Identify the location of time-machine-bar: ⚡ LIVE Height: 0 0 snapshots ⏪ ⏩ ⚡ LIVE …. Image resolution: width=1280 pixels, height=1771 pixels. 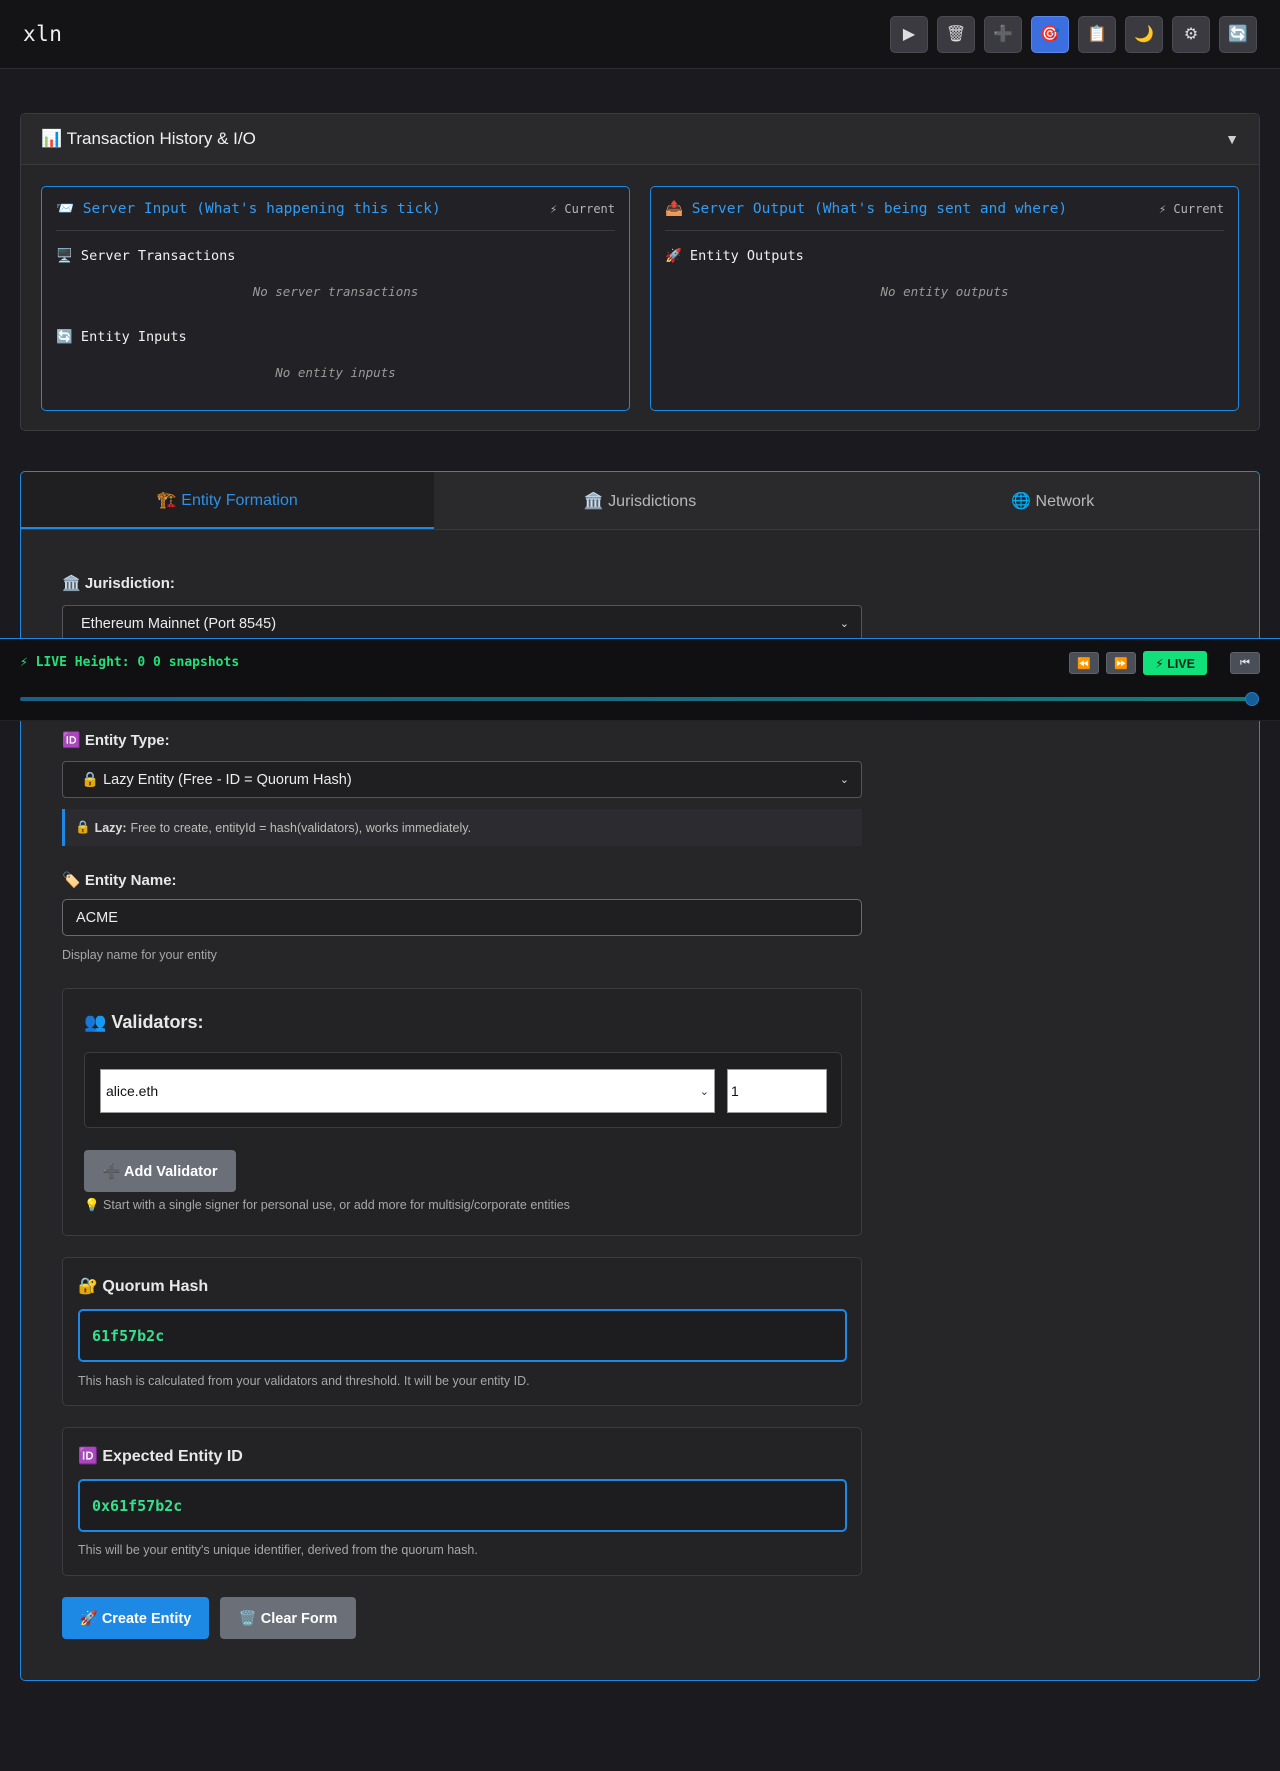
(640, 679).